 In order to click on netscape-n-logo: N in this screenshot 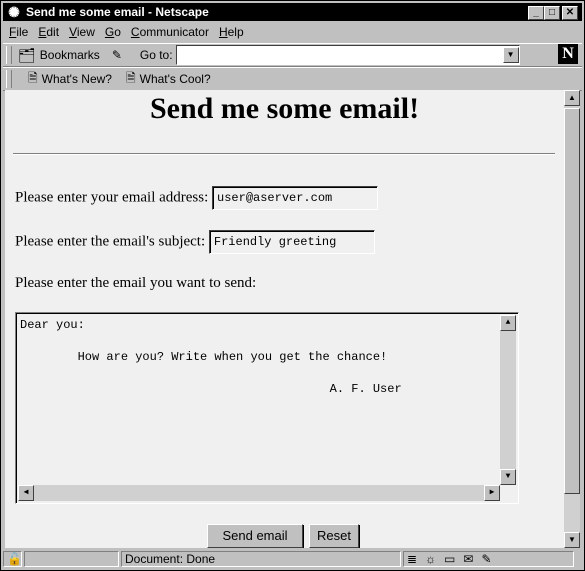, I will do `click(568, 54)`.